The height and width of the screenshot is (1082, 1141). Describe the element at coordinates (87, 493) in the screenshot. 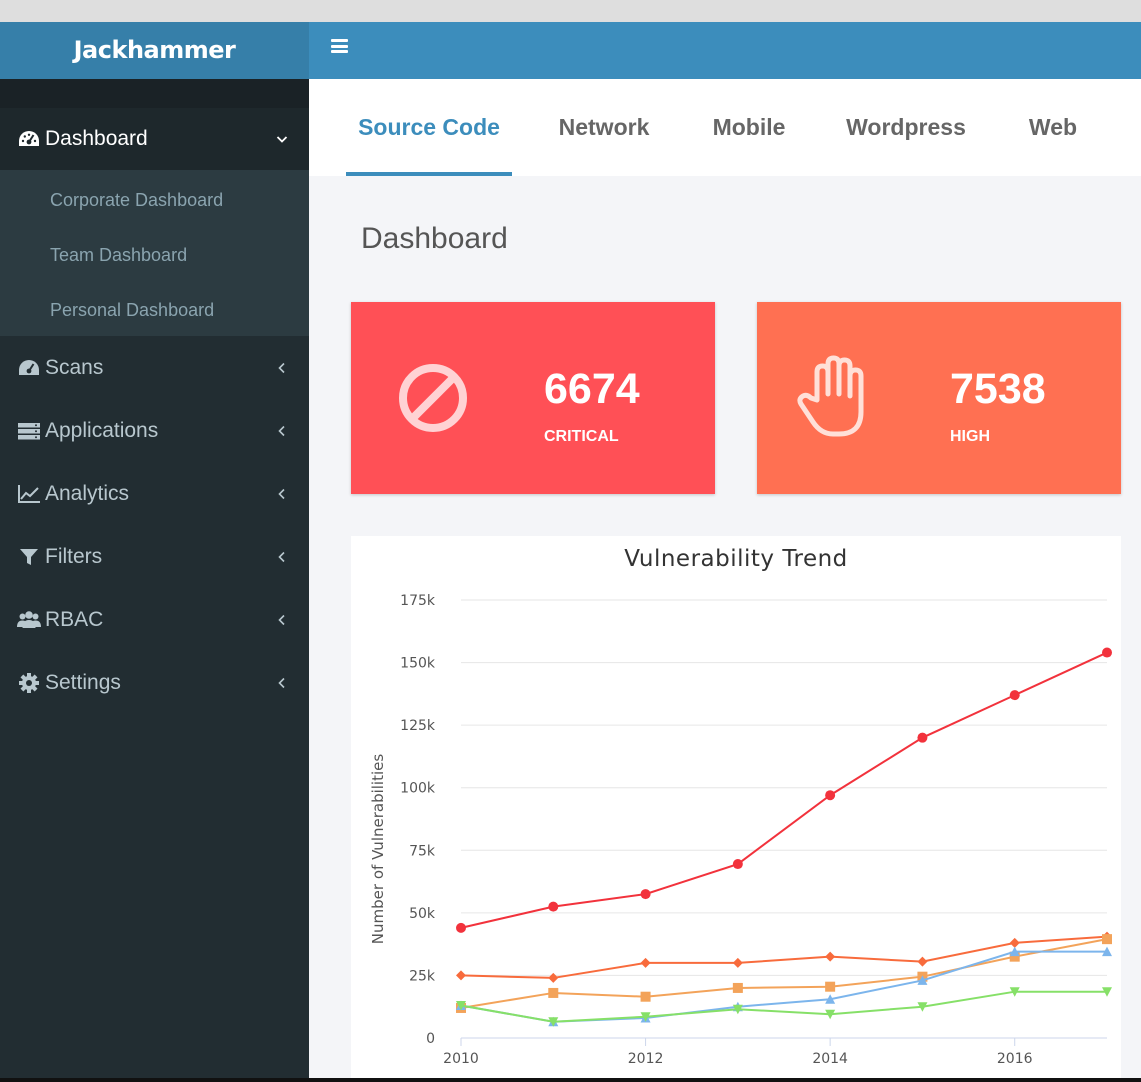

I see `sidebar-item-label: Analytics` at that location.